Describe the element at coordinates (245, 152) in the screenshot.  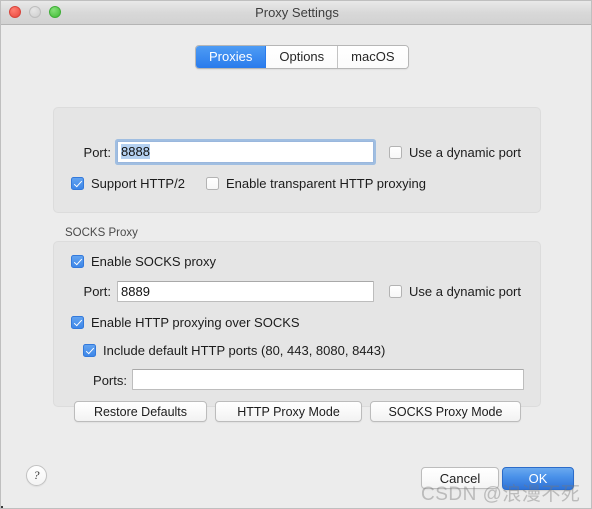
I see `http-port-input: 8888` at that location.